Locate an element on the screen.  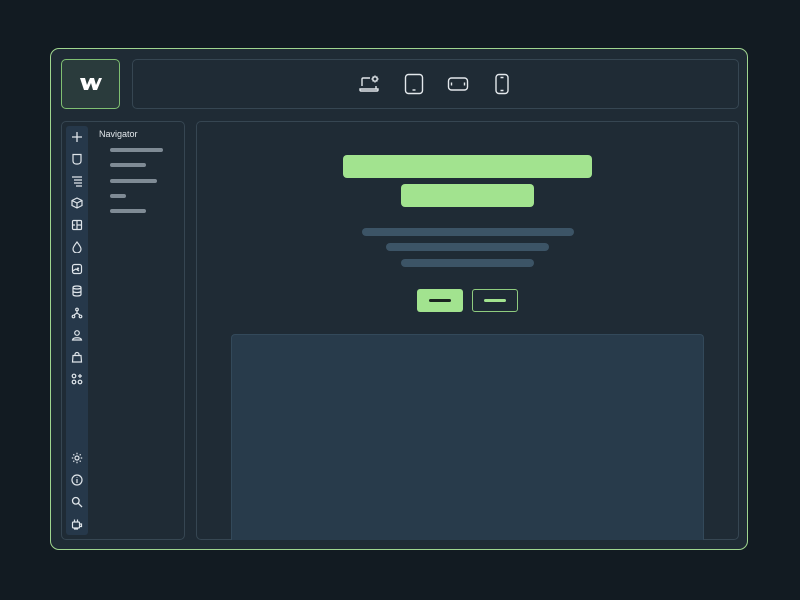
plugin-icon is located at coordinates (77, 524).